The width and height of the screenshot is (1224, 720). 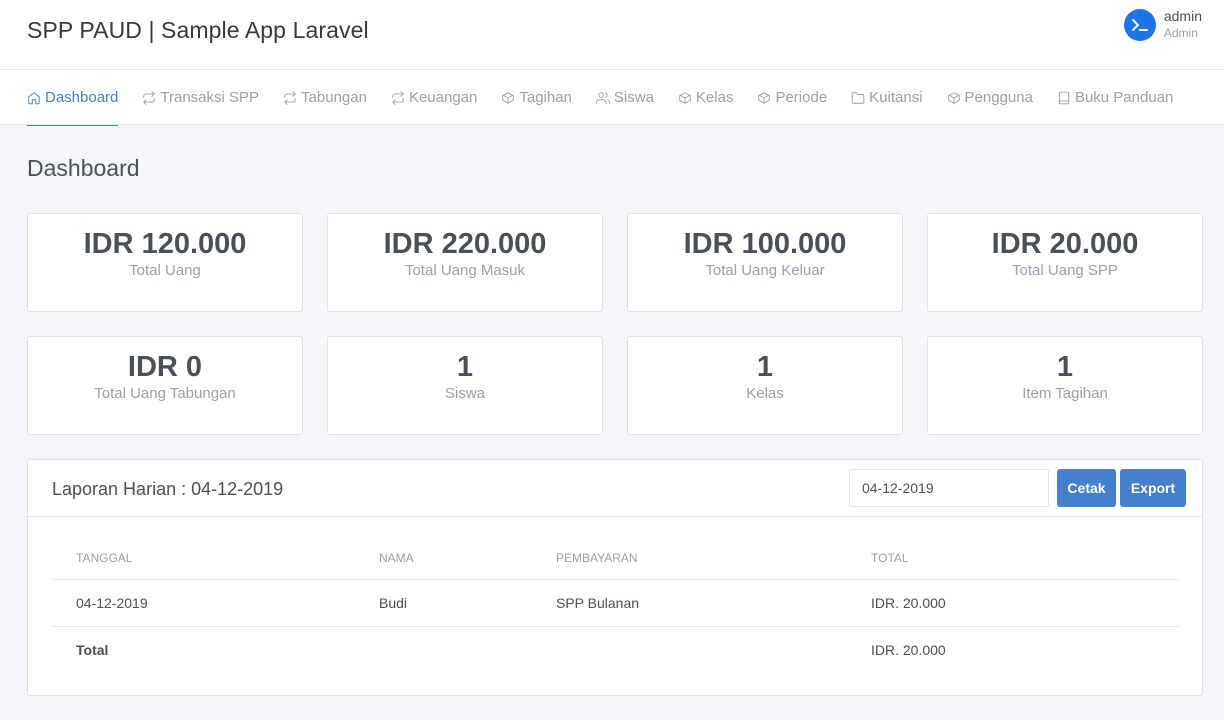 I want to click on stat-card-kelas: 1 Kelas, so click(x=765, y=385).